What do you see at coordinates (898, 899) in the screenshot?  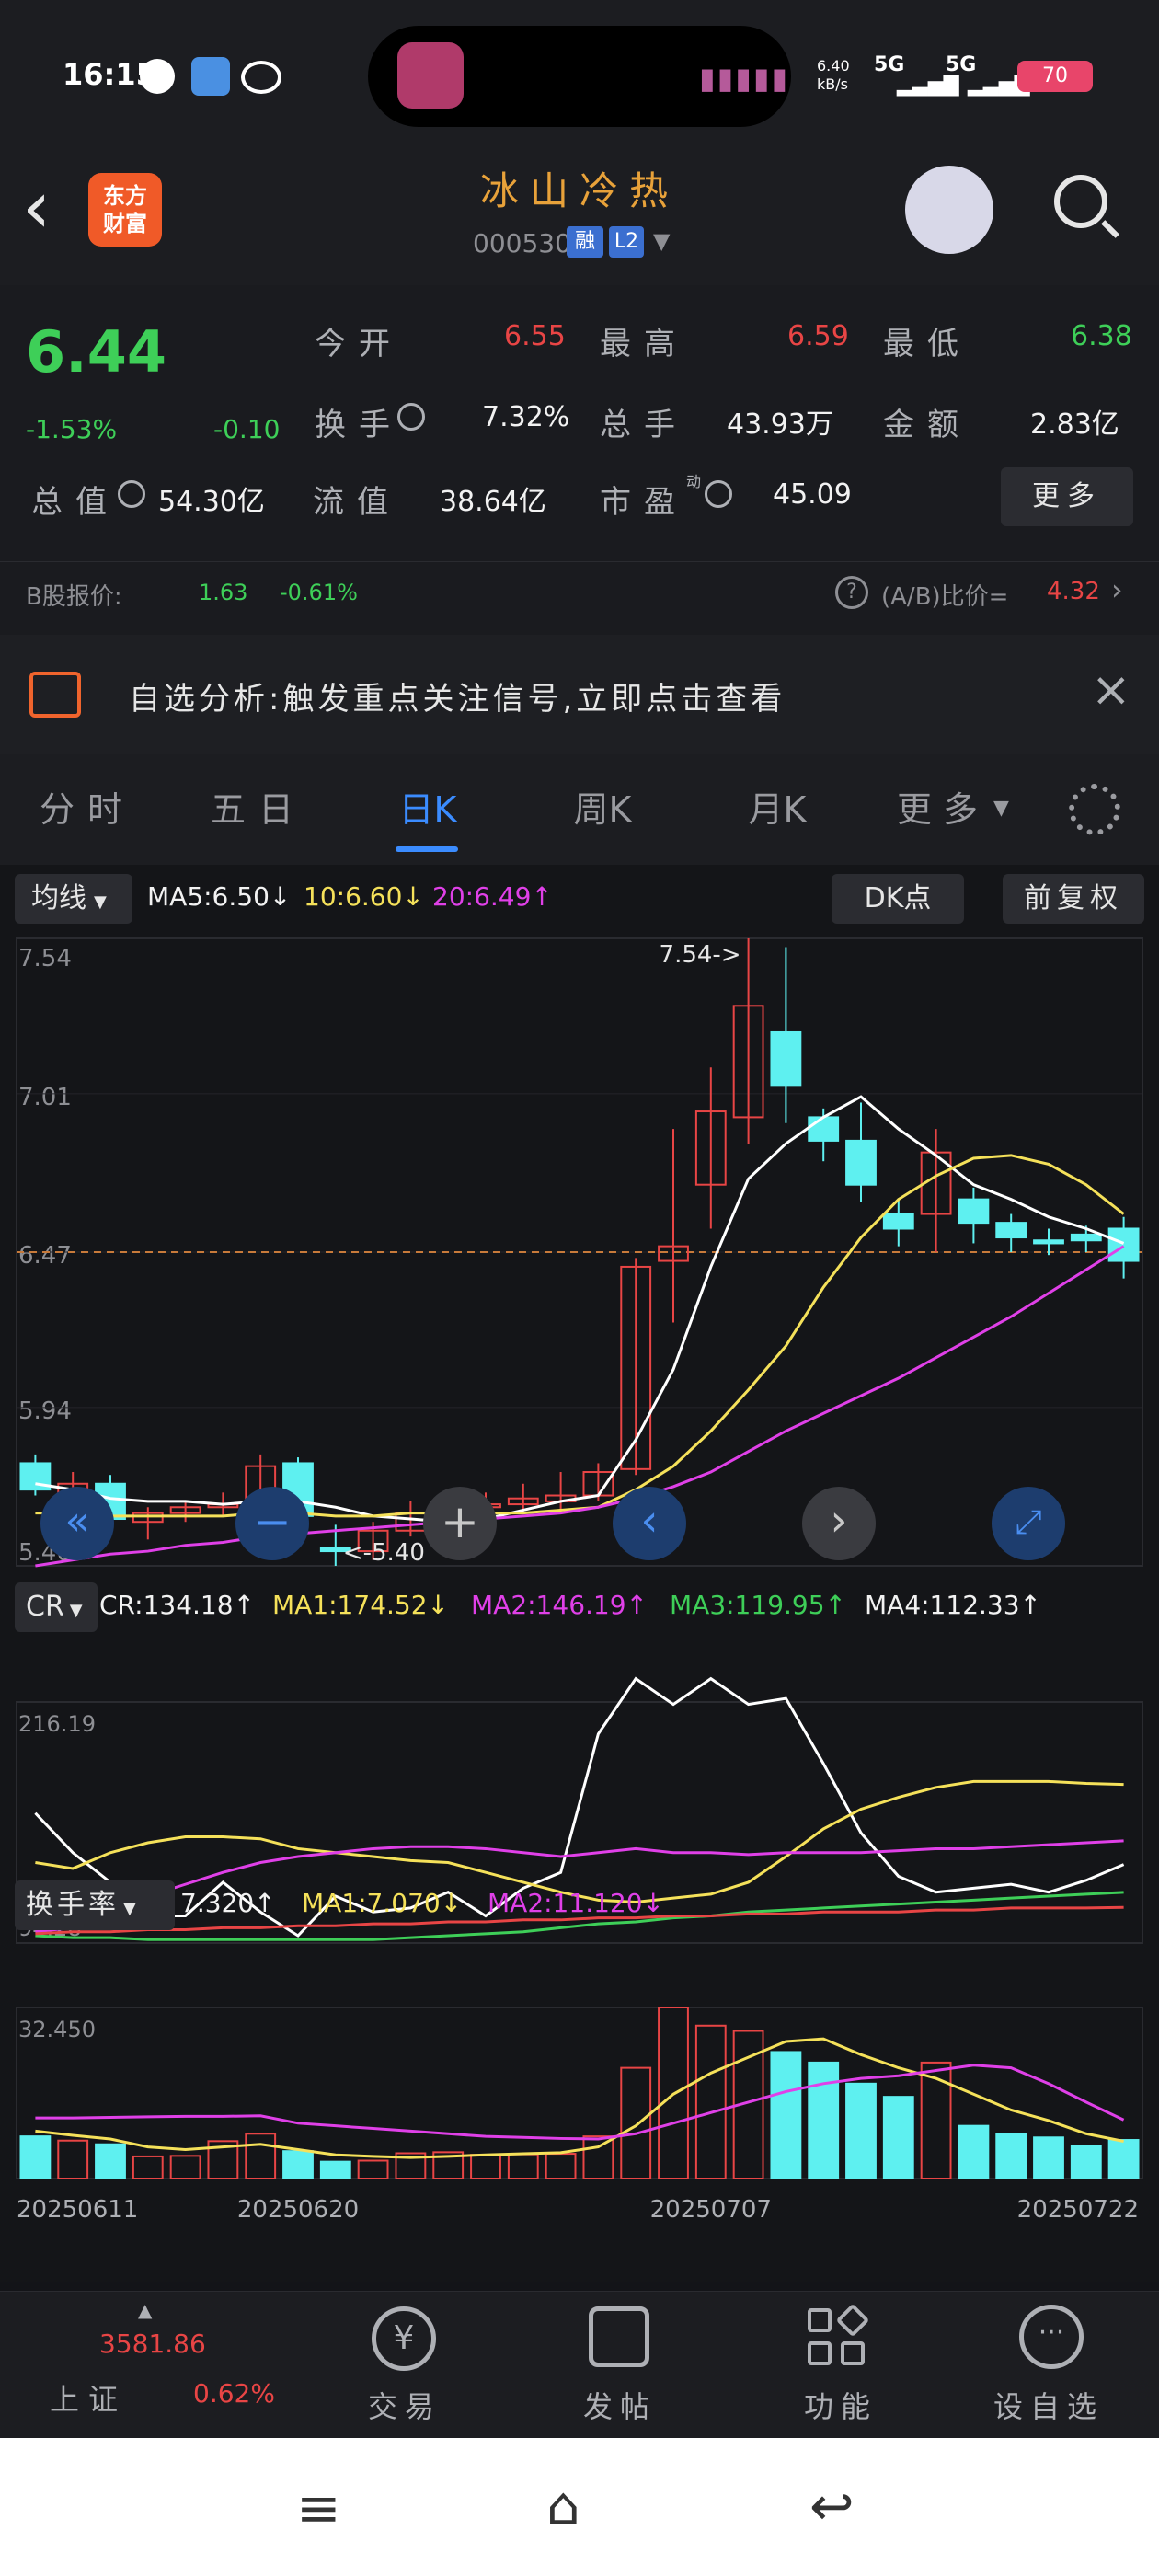 I see `dk-point-button: DK点` at bounding box center [898, 899].